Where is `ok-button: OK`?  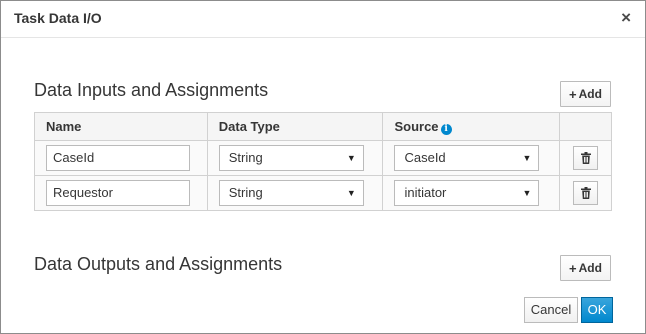 ok-button: OK is located at coordinates (597, 310).